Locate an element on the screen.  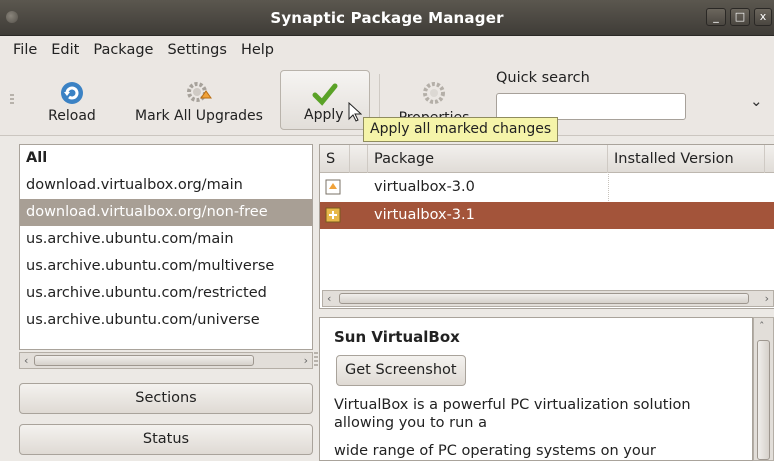
scroll-up-arrow-icon: ˆ is located at coordinates (762, 326).